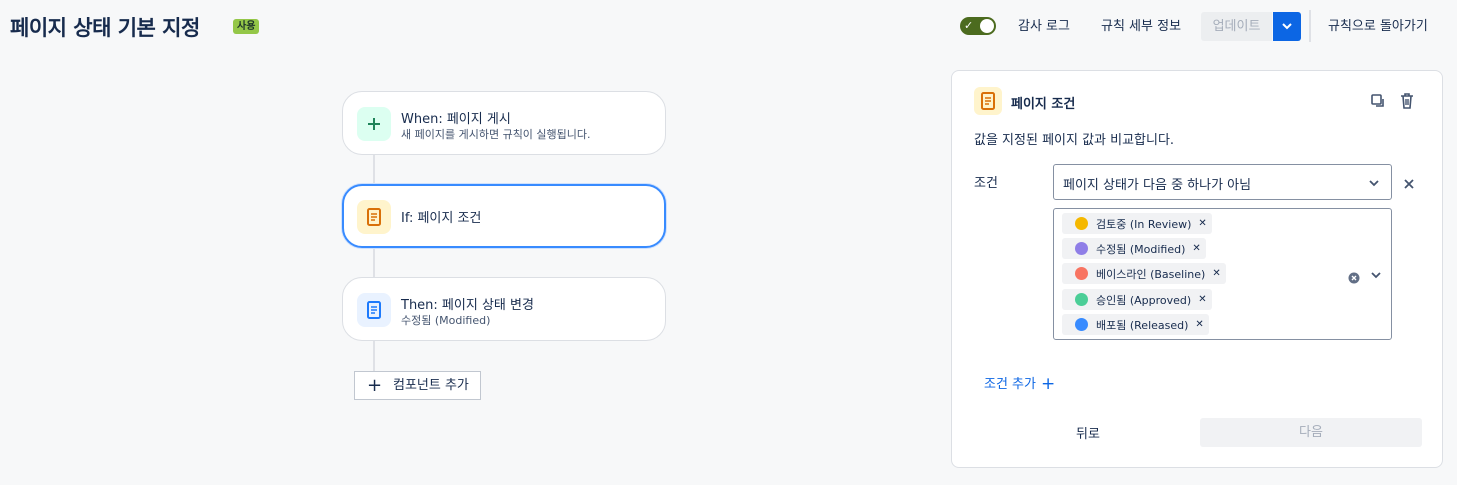  Describe the element at coordinates (987, 26) in the screenshot. I see `toggle-knob` at that location.